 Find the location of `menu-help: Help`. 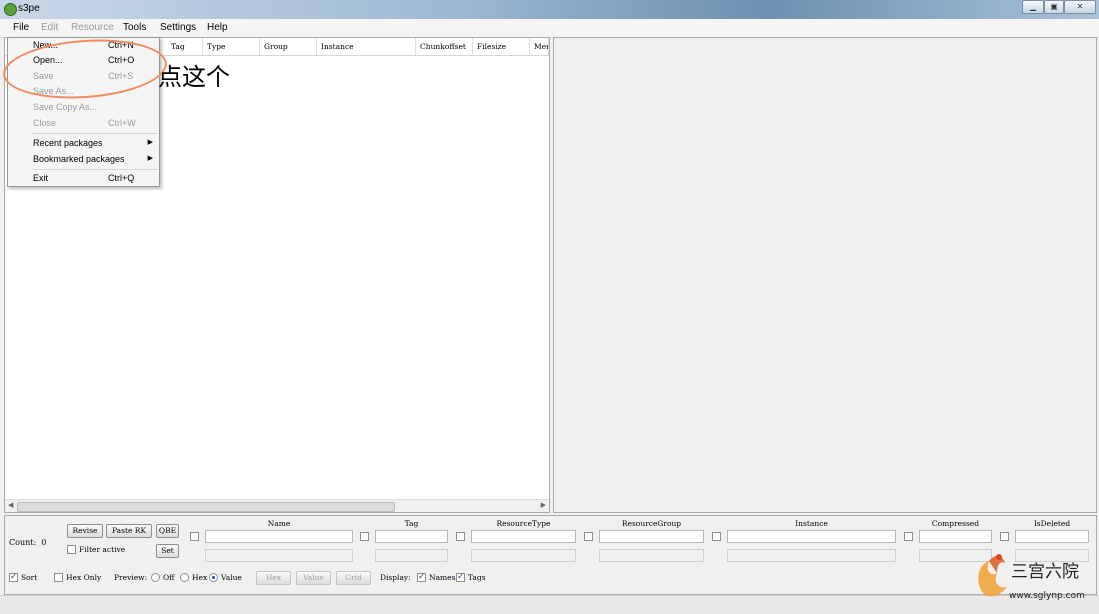

menu-help: Help is located at coordinates (217, 27).